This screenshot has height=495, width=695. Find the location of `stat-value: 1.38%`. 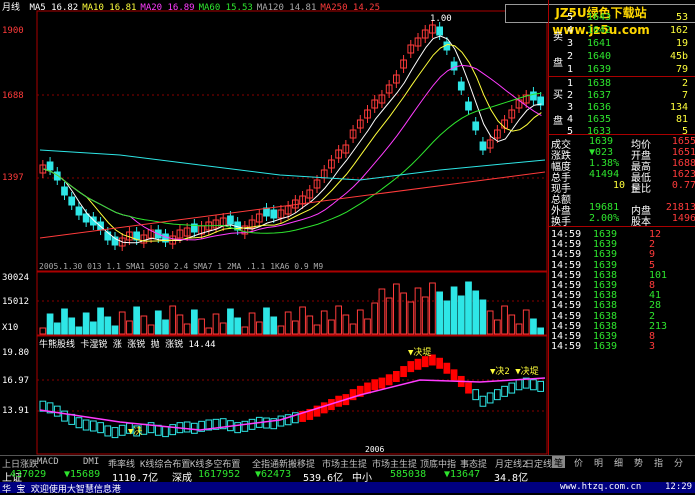

stat-value: 1.38% is located at coordinates (604, 163).